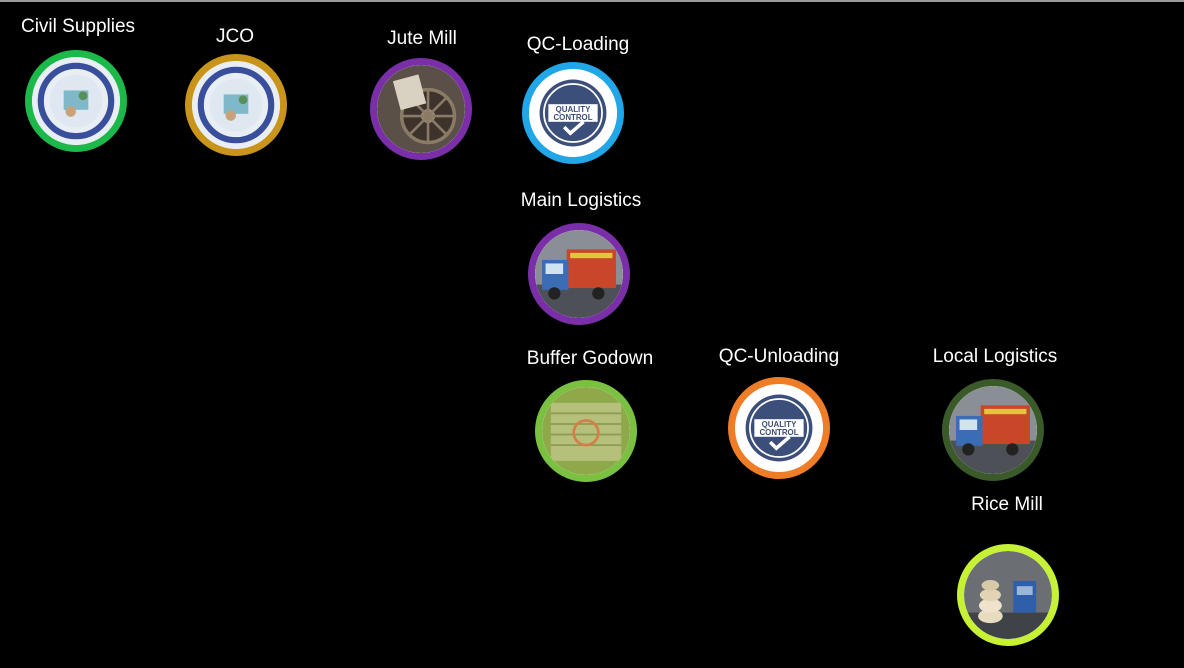 This screenshot has width=1184, height=668. Describe the element at coordinates (422, 38) in the screenshot. I see `jute-mill-label: Jute Mill` at that location.